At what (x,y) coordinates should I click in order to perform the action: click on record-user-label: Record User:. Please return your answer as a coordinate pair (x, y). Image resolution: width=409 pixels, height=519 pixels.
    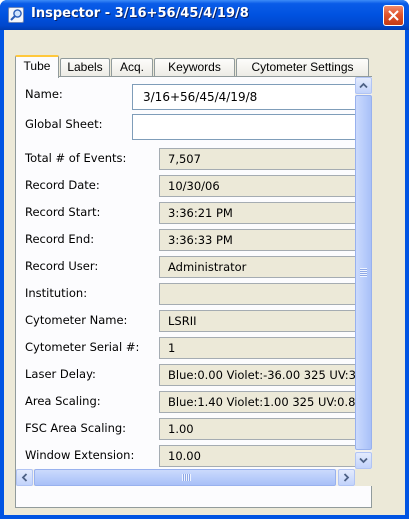
    Looking at the image, I should click on (62, 266).